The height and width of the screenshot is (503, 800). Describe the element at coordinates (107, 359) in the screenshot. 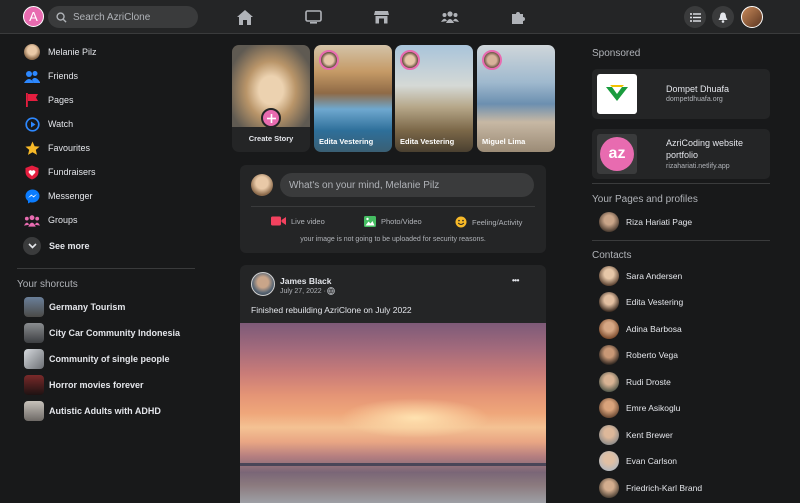

I see `shortcut-item: Community of single people` at that location.